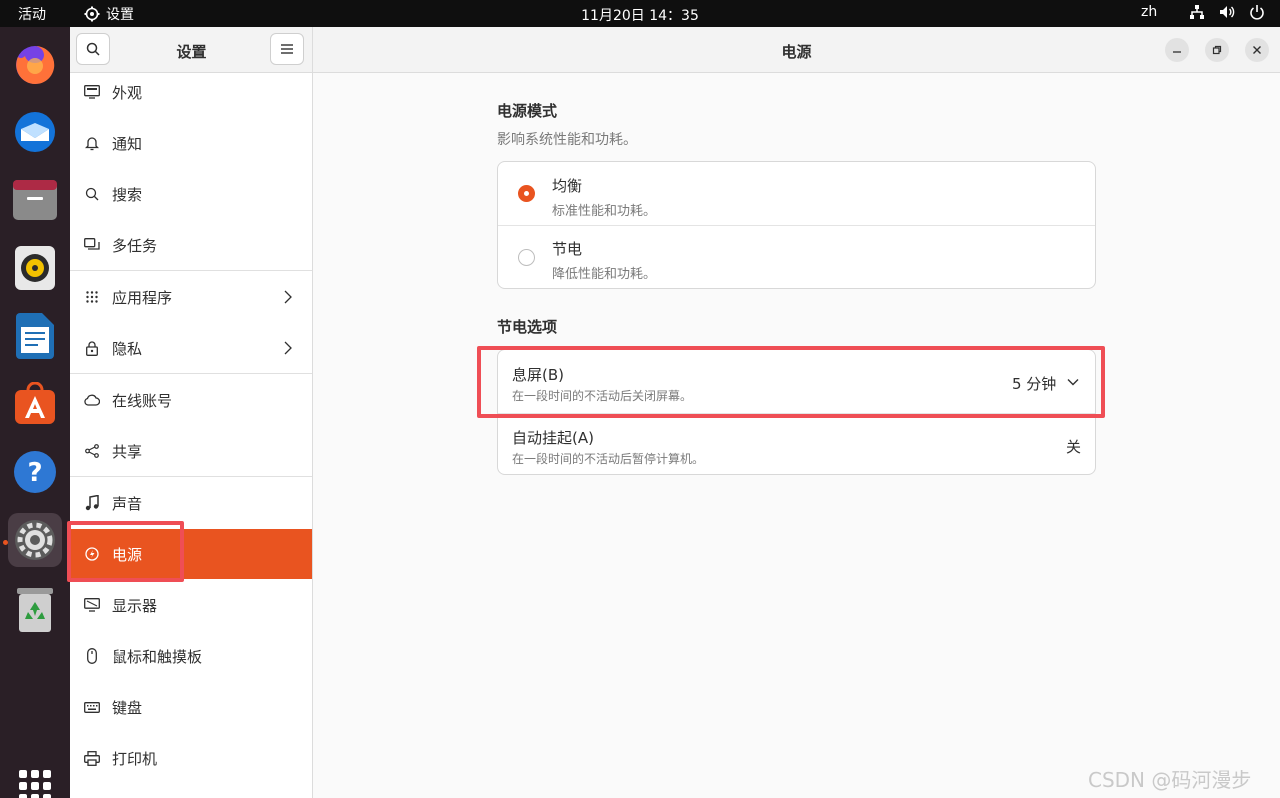 The height and width of the screenshot is (798, 1280). Describe the element at coordinates (92, 143) in the screenshot. I see `bell-icon` at that location.